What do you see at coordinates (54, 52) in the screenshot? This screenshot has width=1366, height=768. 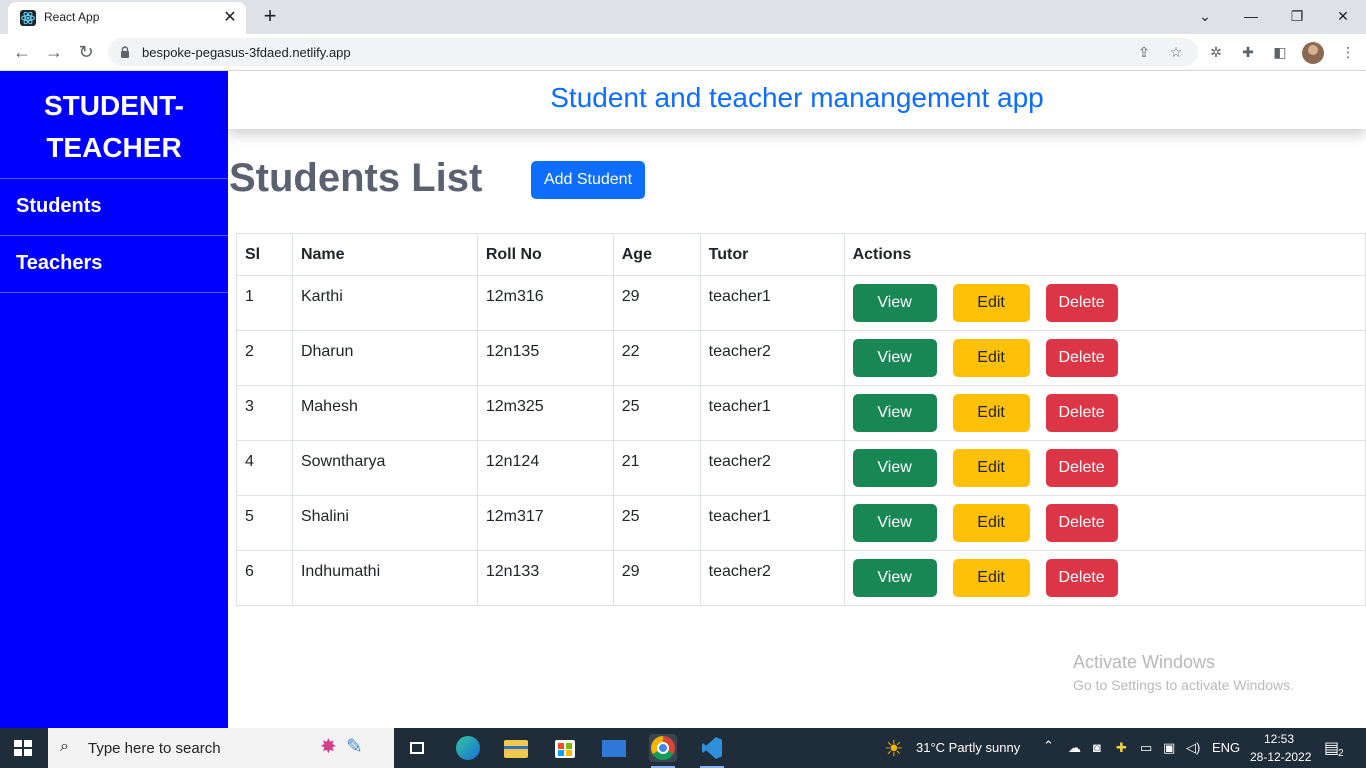 I see `forward-arrow-icon: →` at bounding box center [54, 52].